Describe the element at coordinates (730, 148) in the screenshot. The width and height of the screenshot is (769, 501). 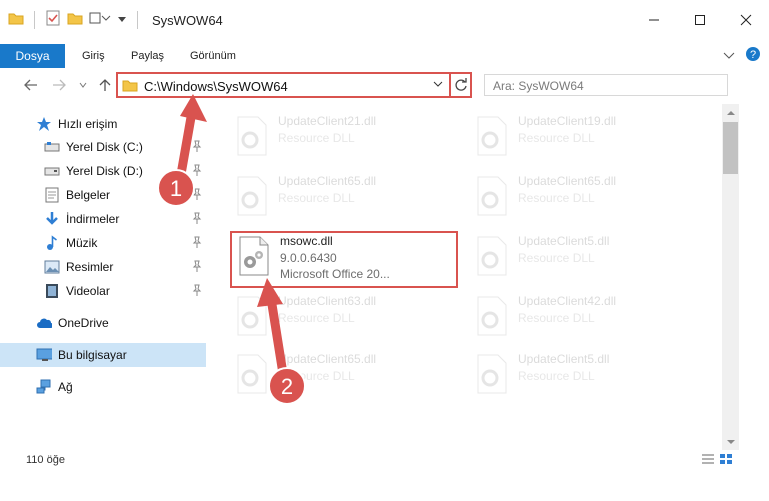
I see `scrollbar-thumb` at that location.